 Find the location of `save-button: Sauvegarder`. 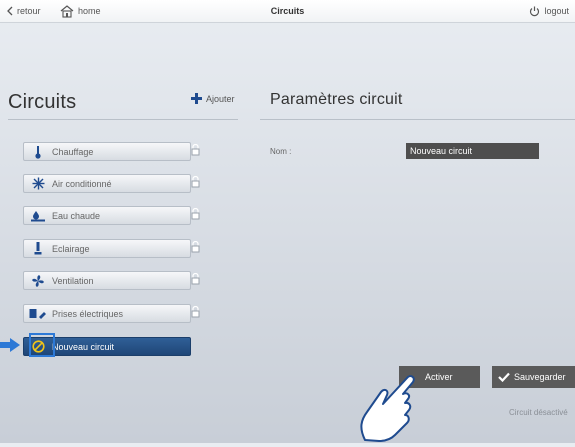

save-button: Sauvegarder is located at coordinates (533, 377).